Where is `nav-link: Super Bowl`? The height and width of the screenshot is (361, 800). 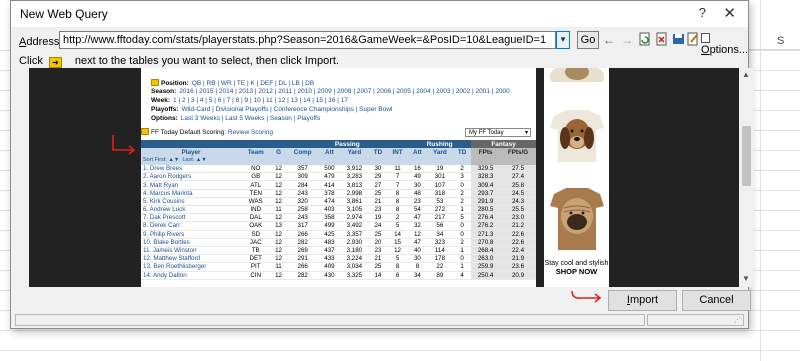 nav-link: Super Bowl is located at coordinates (375, 109).